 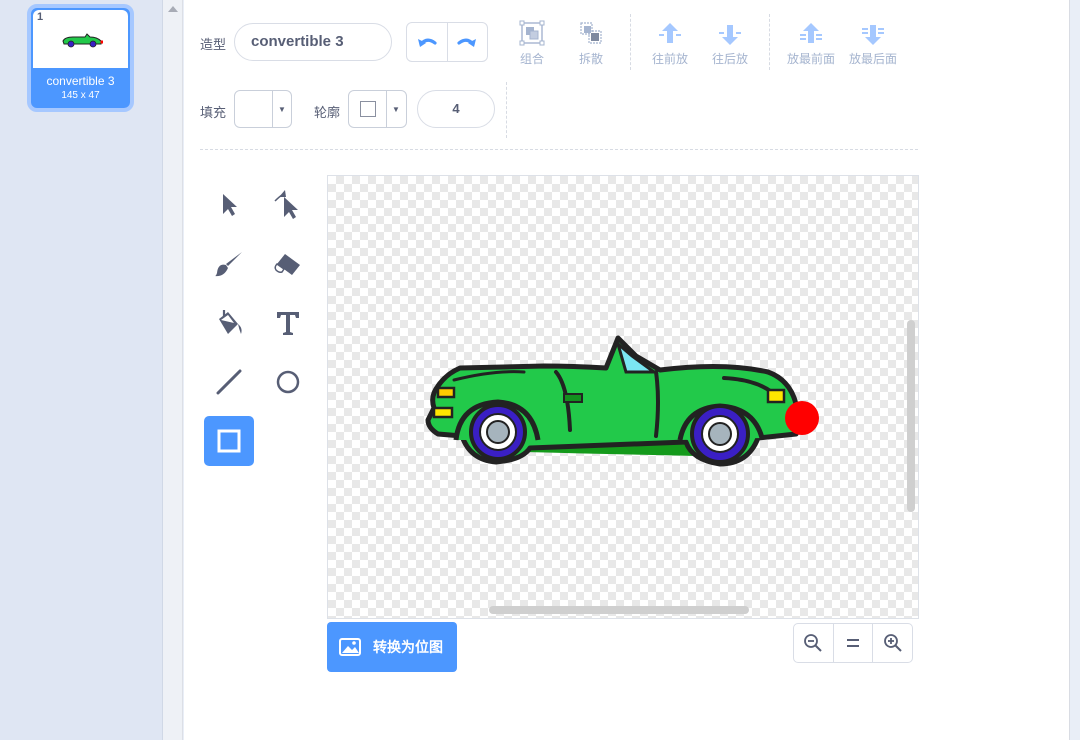 I want to click on reshape-tool, so click(x=288, y=205).